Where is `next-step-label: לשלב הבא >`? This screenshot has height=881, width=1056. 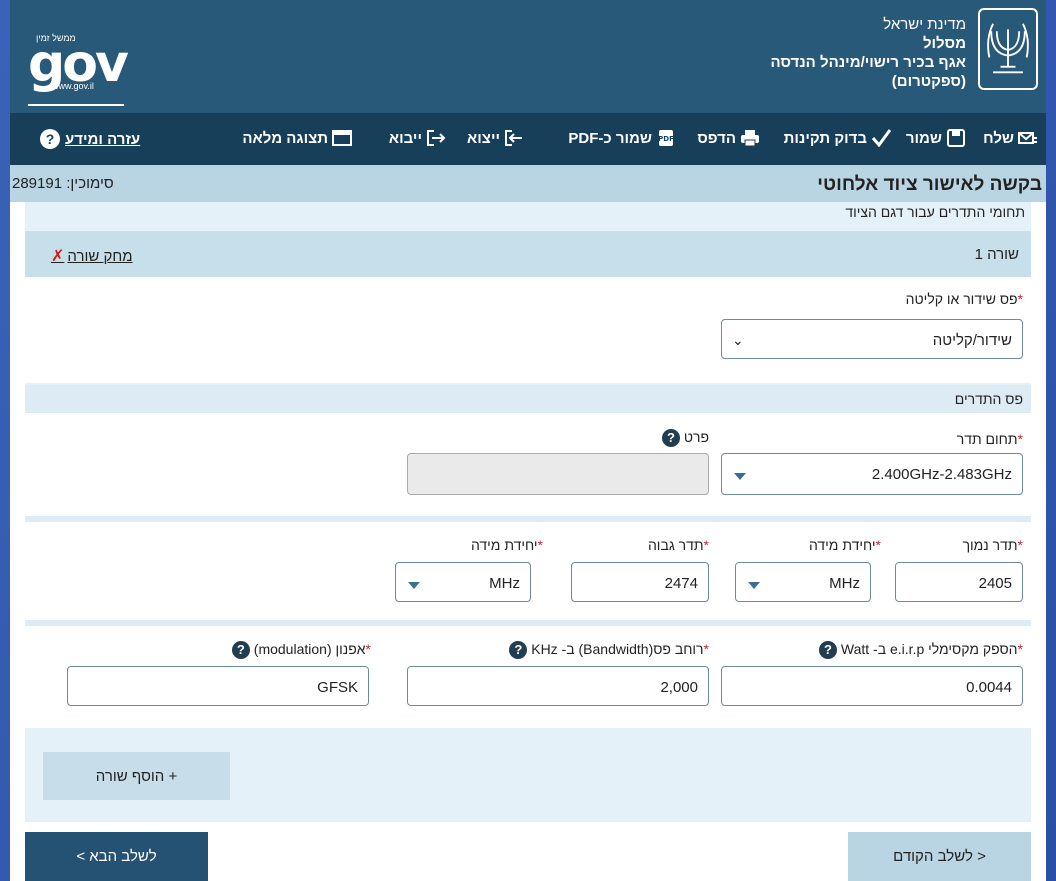
next-step-label: לשלב הבא > is located at coordinates (116, 856).